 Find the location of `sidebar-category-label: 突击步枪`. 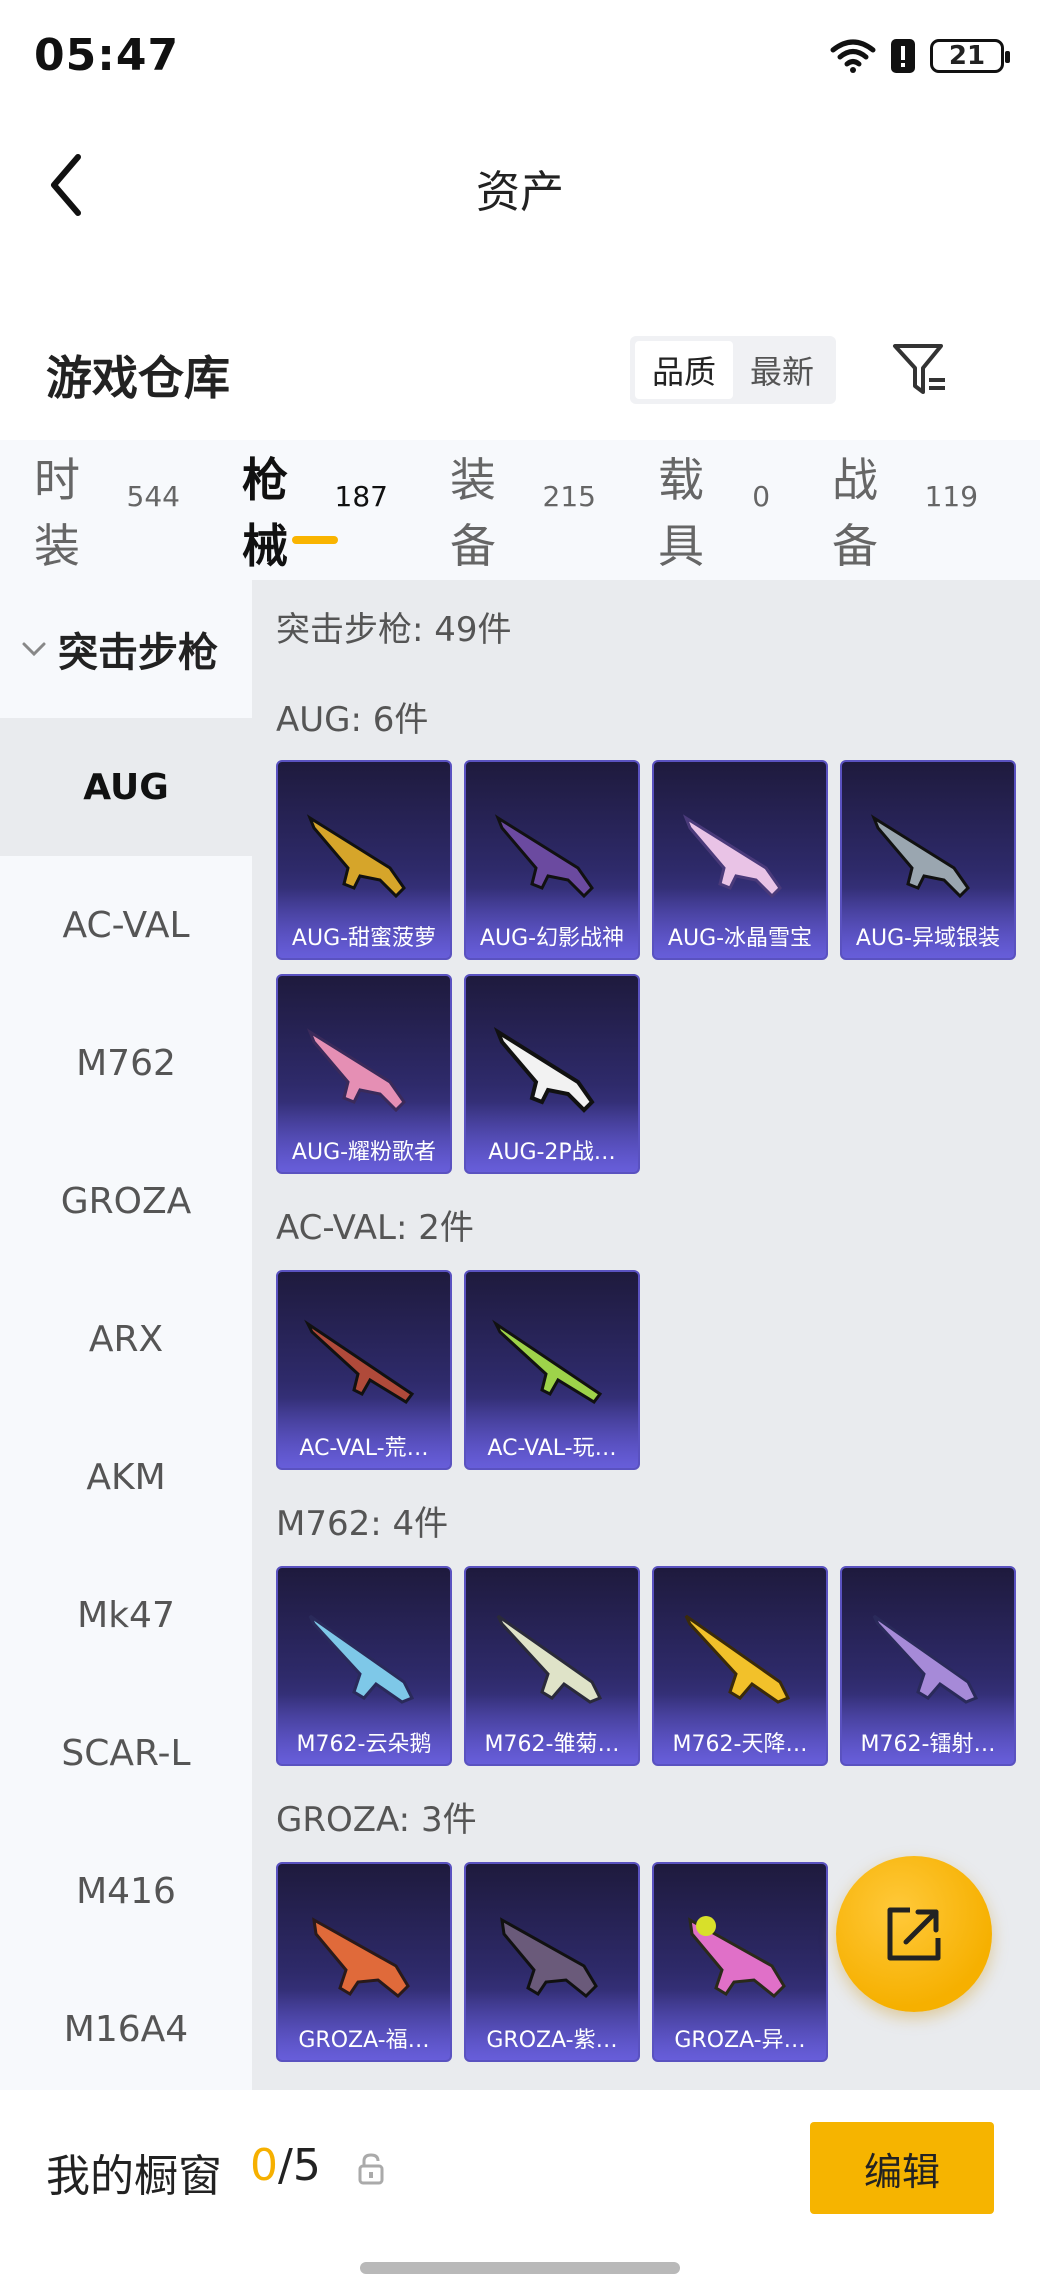

sidebar-category-label: 突击步枪 is located at coordinates (138, 653).